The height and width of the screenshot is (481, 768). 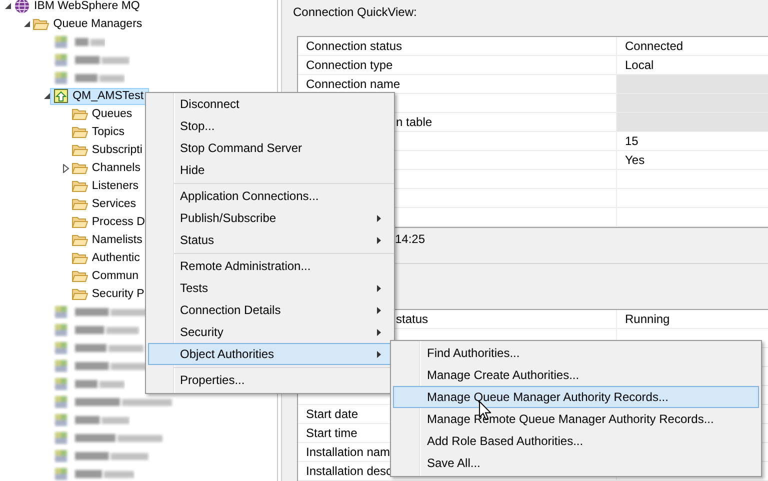 I want to click on tree-item: Topics, so click(x=97, y=132).